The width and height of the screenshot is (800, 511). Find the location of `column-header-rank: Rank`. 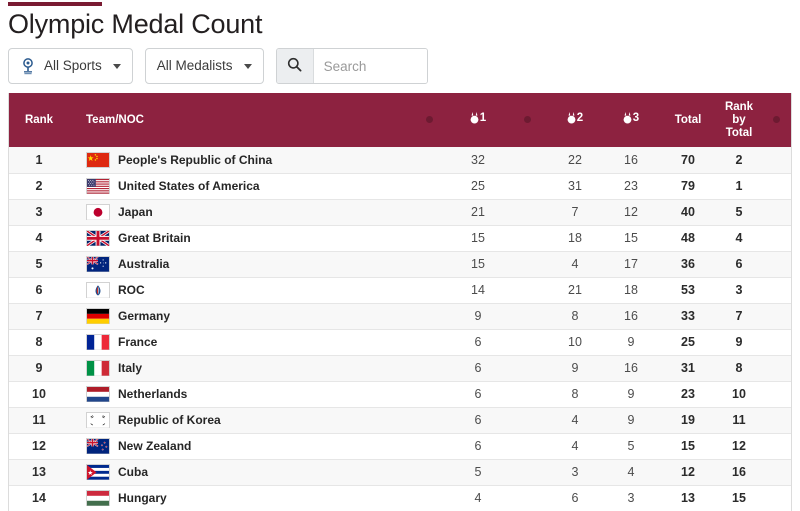

column-header-rank: Rank is located at coordinates (39, 120).